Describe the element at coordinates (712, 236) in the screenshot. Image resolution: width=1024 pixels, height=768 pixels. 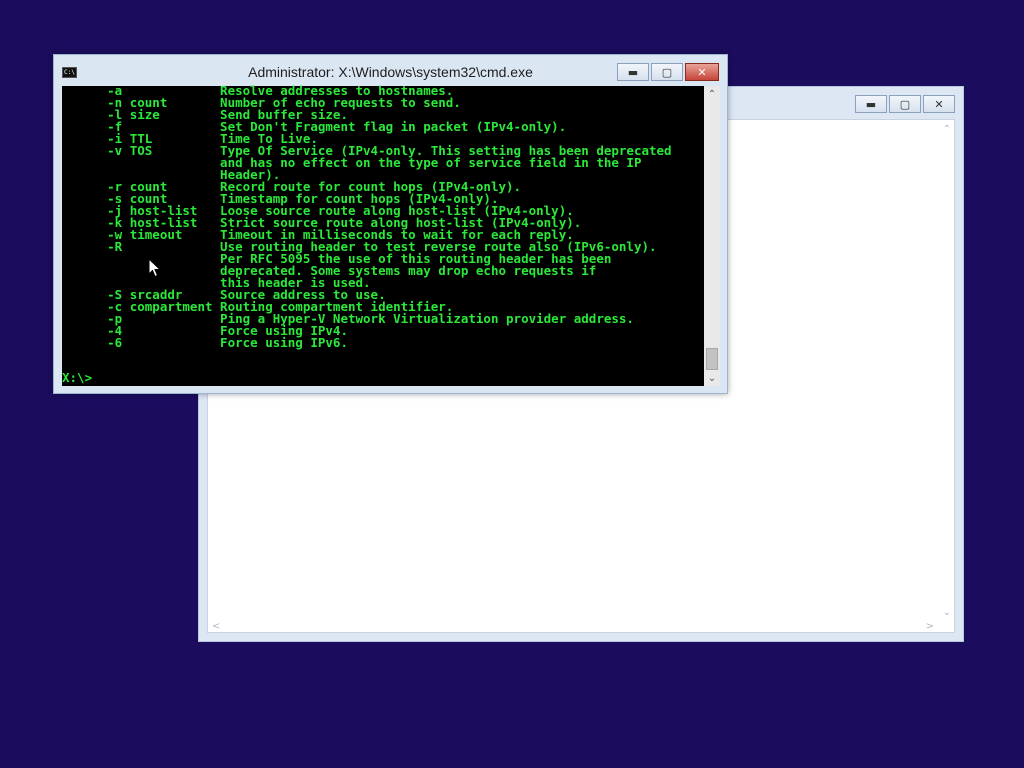
I see `cmd-scrollbar: ⌃ ⌄` at that location.